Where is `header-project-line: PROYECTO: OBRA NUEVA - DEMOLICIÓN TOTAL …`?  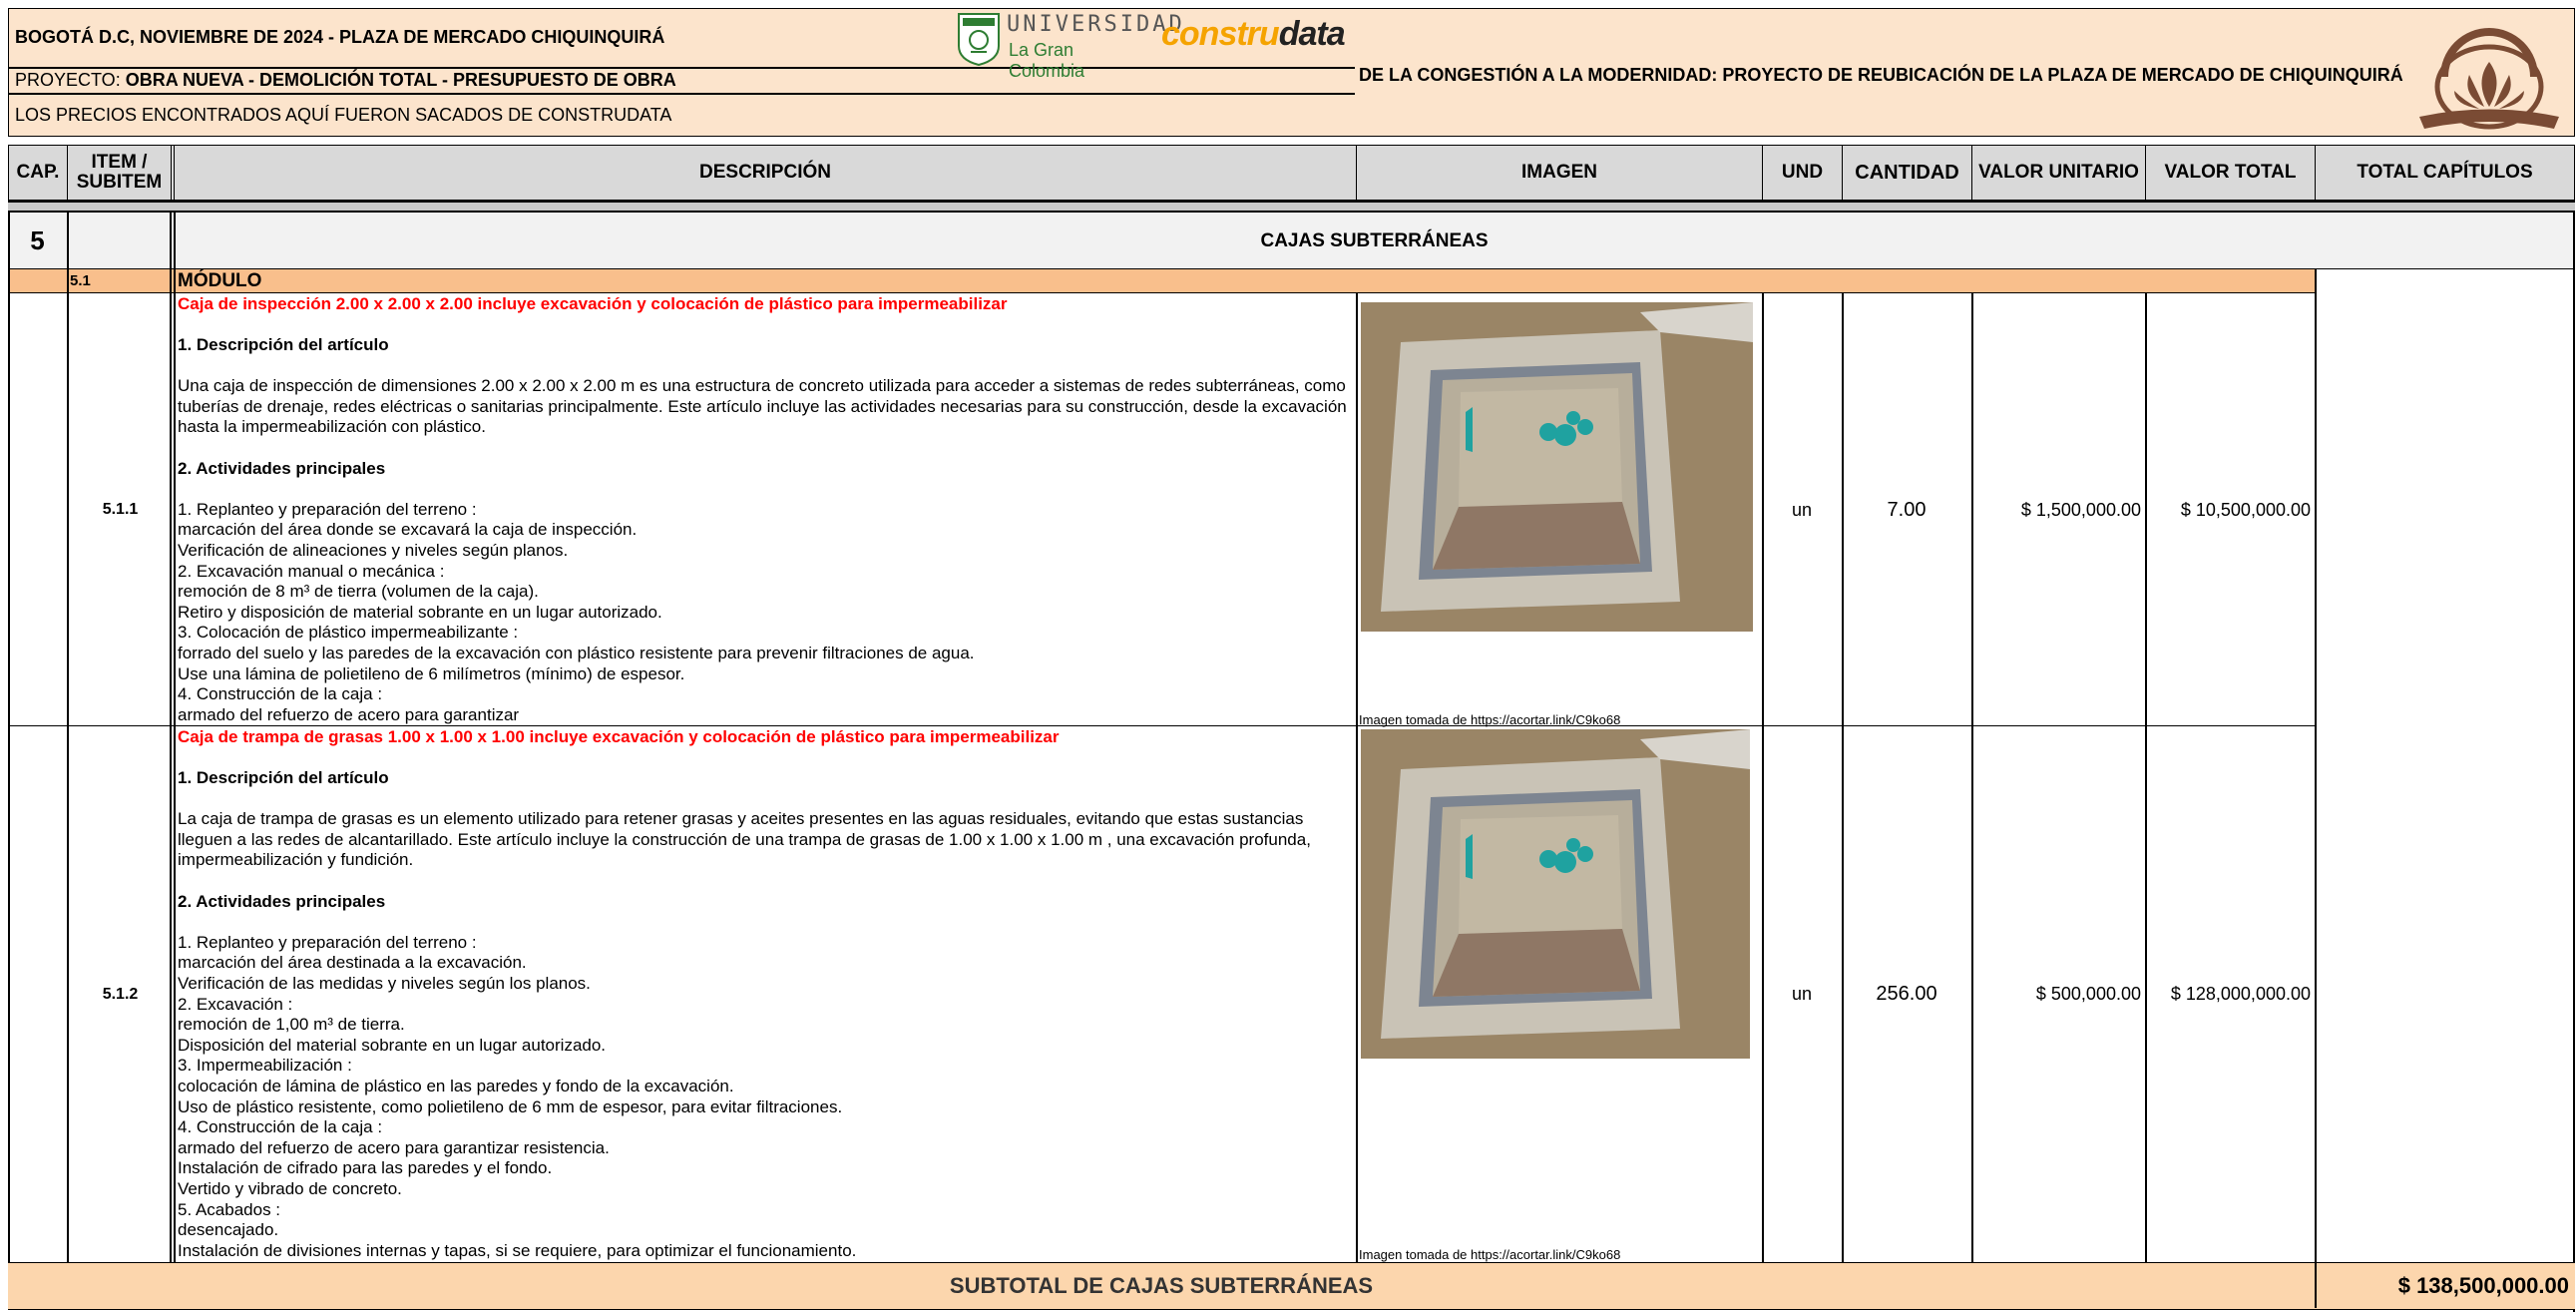 header-project-line: PROYECTO: OBRA NUEVA - DEMOLICIÓN TOTAL … is located at coordinates (345, 80).